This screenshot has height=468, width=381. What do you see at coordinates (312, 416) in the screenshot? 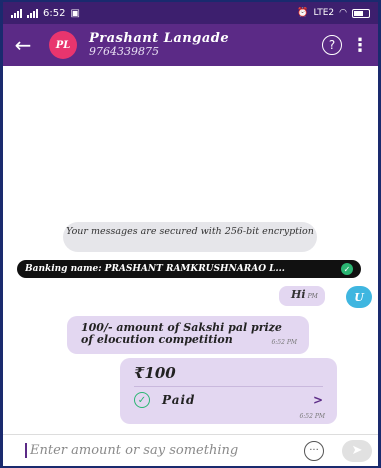
I see `payment-time: 6:52 PM` at bounding box center [312, 416].